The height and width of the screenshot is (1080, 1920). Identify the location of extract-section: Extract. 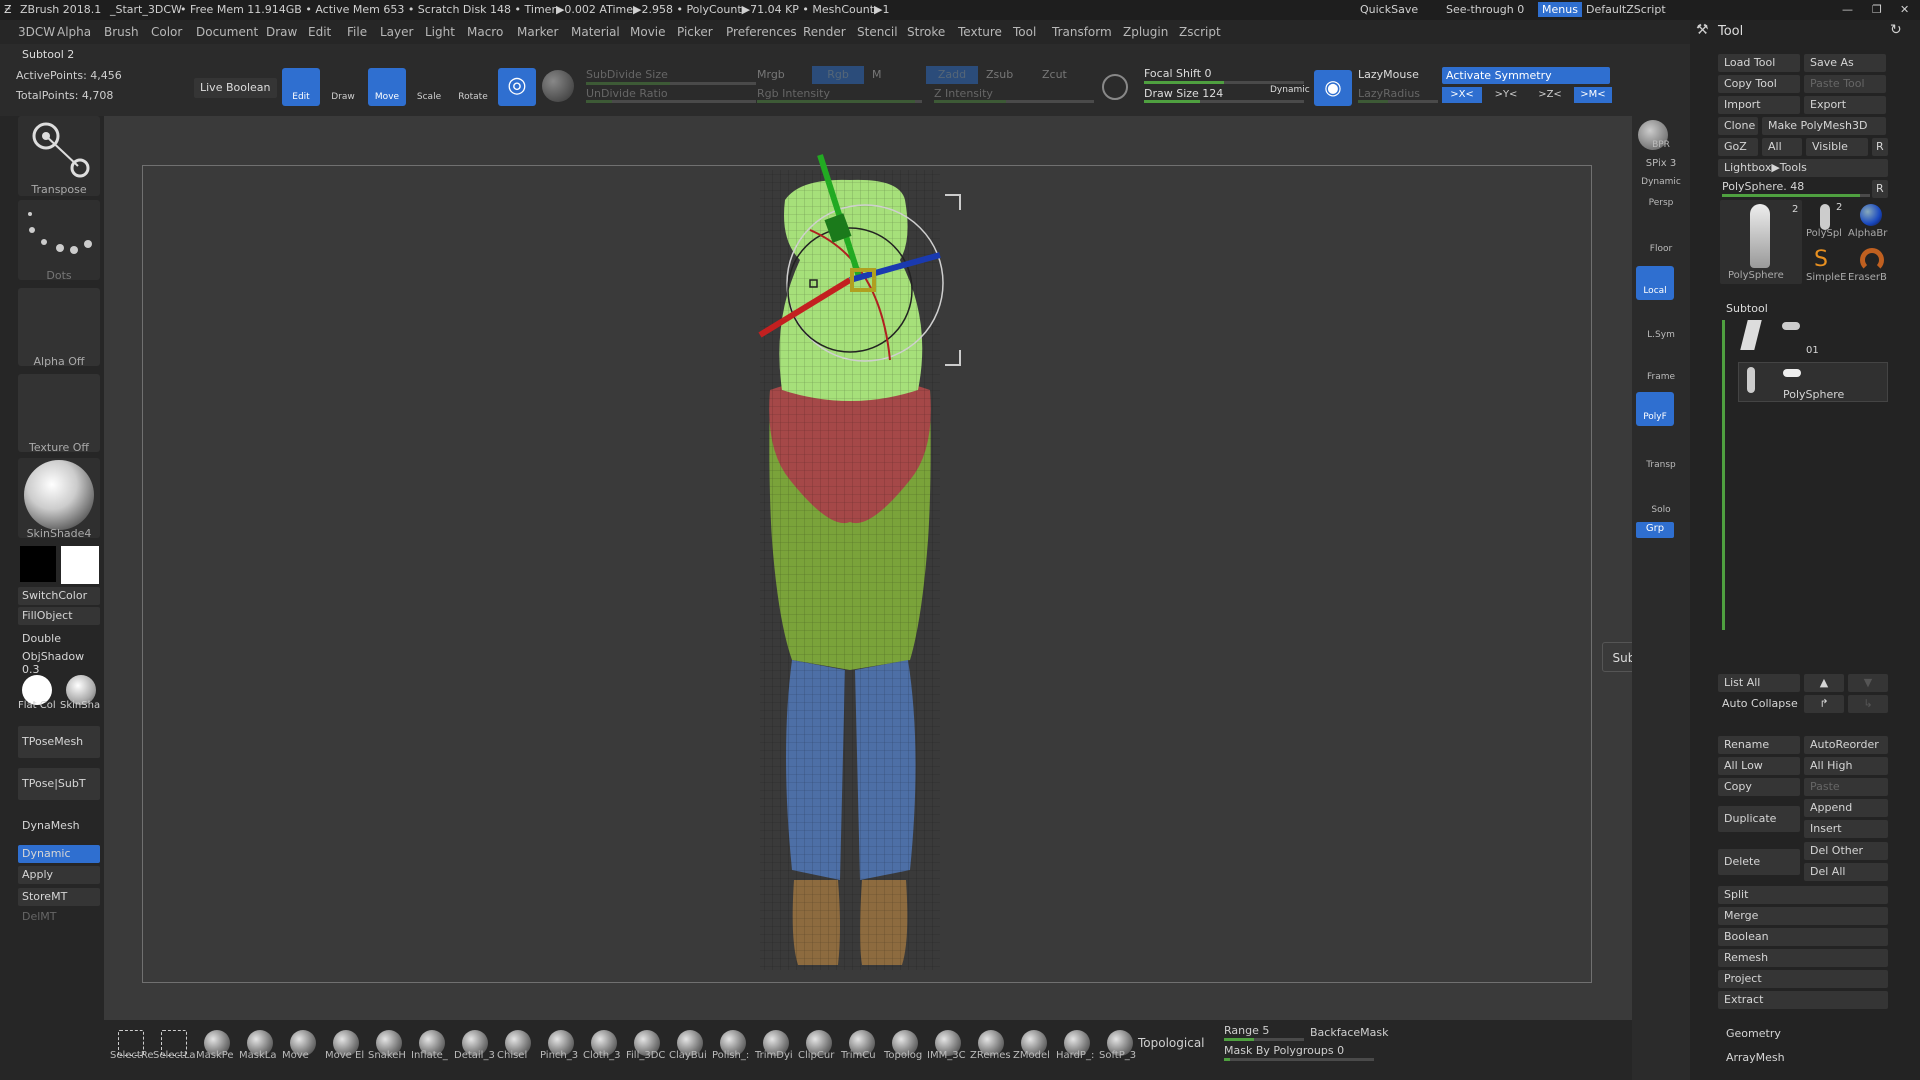
(1803, 1000).